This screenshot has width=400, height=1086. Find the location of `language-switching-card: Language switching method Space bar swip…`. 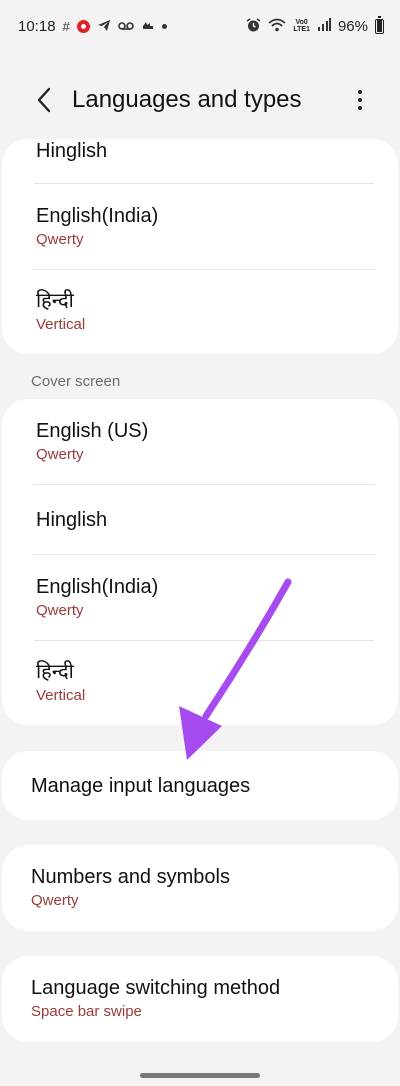

language-switching-card: Language switching method Space bar swip… is located at coordinates (200, 999).